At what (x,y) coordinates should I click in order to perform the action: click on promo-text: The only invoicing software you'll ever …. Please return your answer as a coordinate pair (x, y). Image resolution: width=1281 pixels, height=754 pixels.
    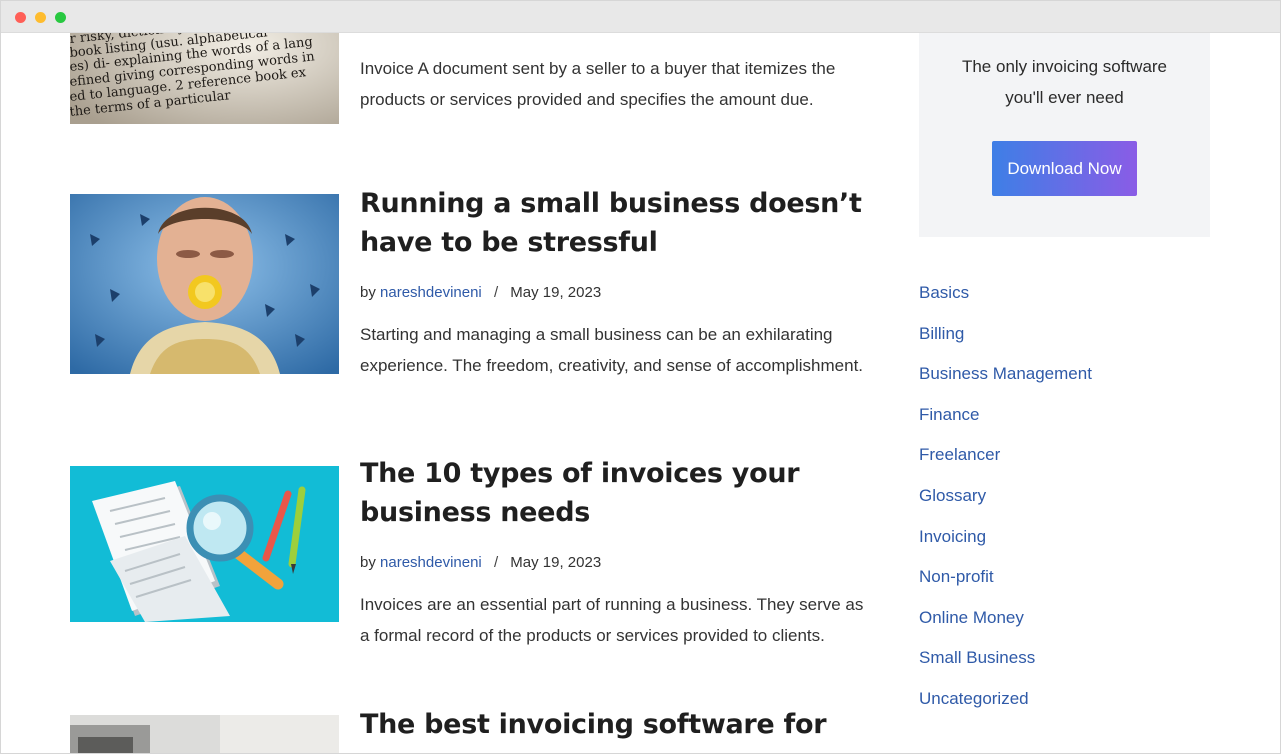
    Looking at the image, I should click on (1064, 82).